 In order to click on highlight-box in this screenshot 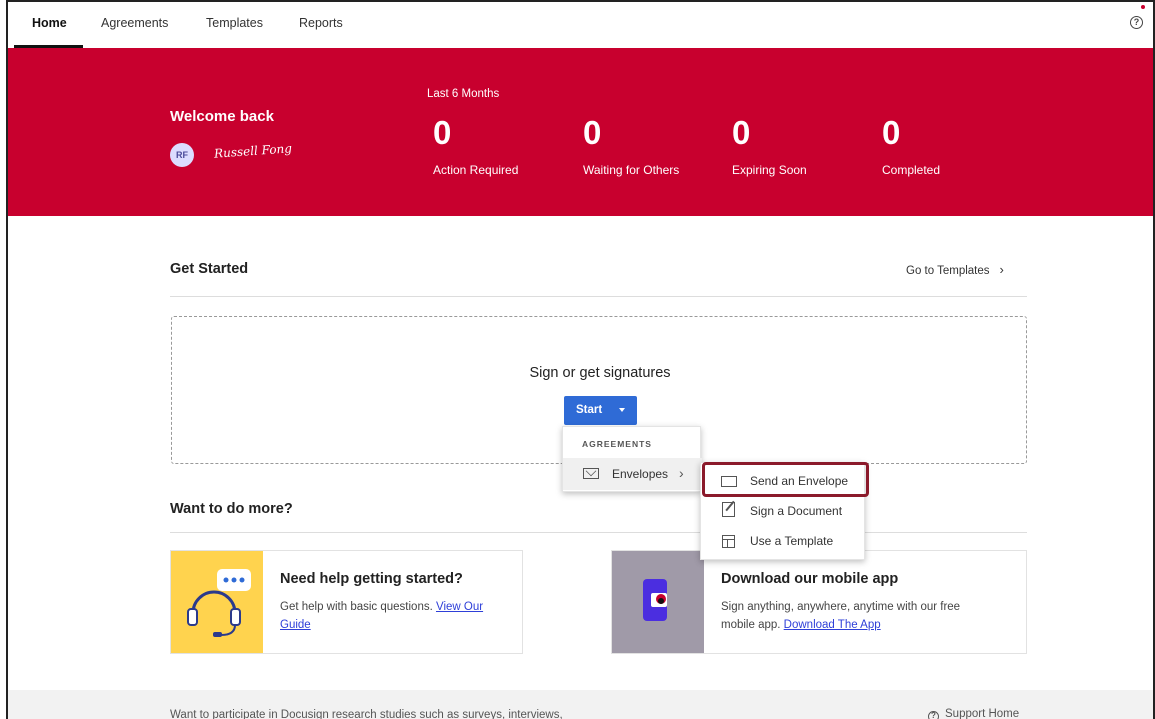, I will do `click(785, 479)`.